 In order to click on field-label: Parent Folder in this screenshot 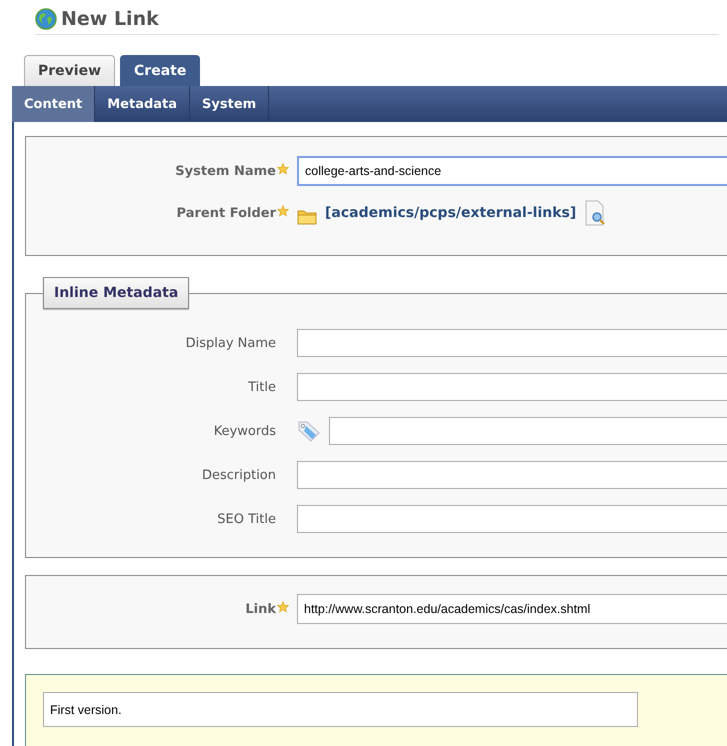, I will do `click(226, 213)`.